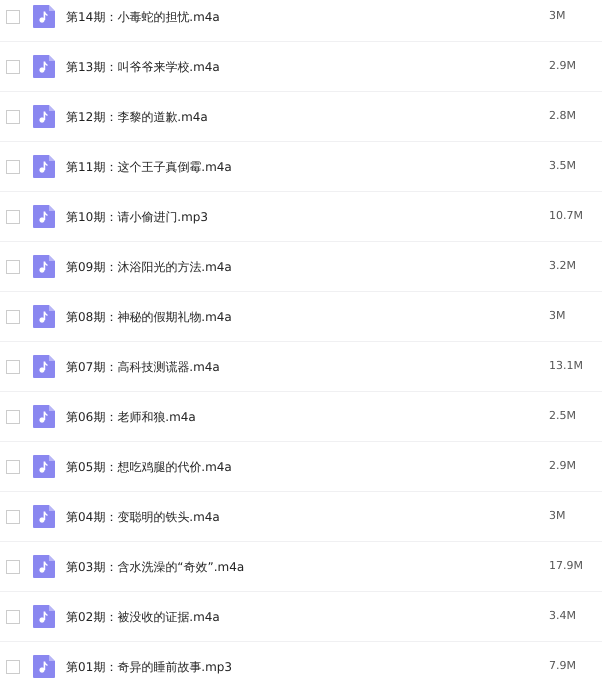 This screenshot has height=691, width=602. I want to click on file-name: 第06期：老师和狼.m4a, so click(131, 417).